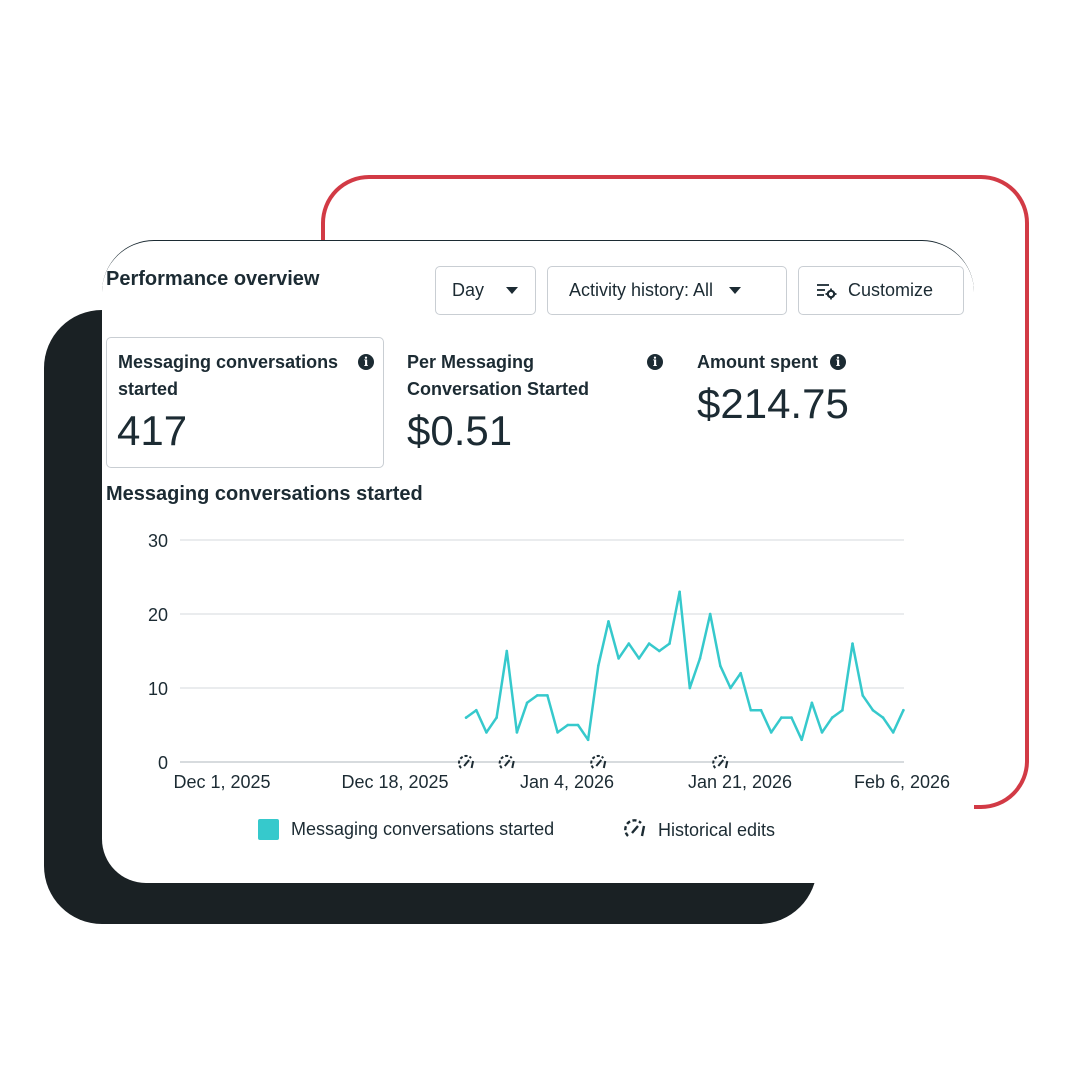 The width and height of the screenshot is (1080, 1080). I want to click on legend-historical-edits: Historical edits, so click(699, 830).